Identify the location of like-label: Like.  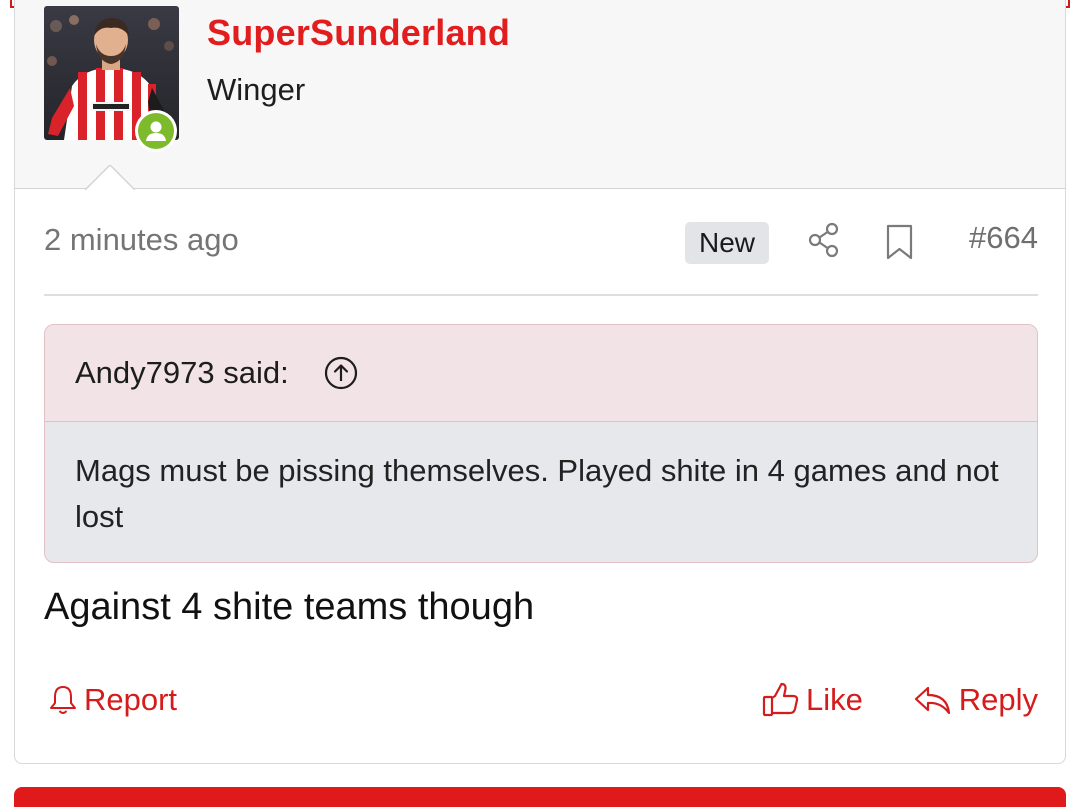
(834, 699).